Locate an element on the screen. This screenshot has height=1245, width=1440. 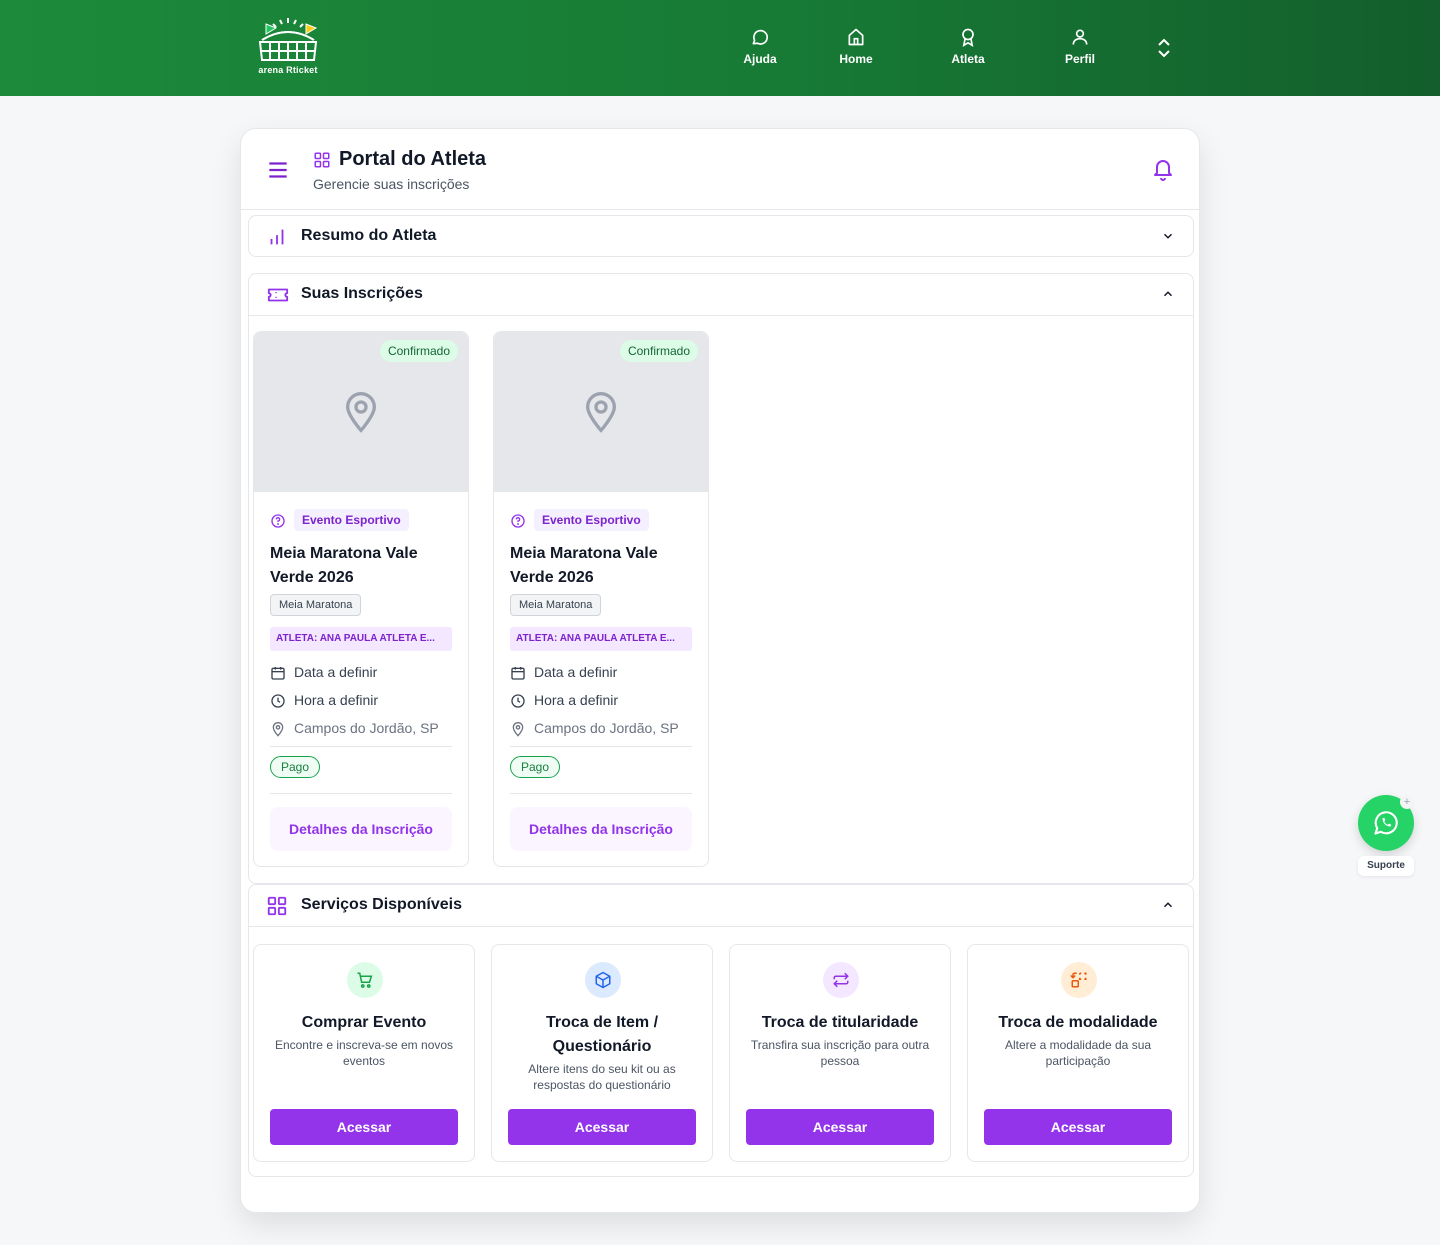
section-title: Serviços Disponíveis is located at coordinates (381, 904).